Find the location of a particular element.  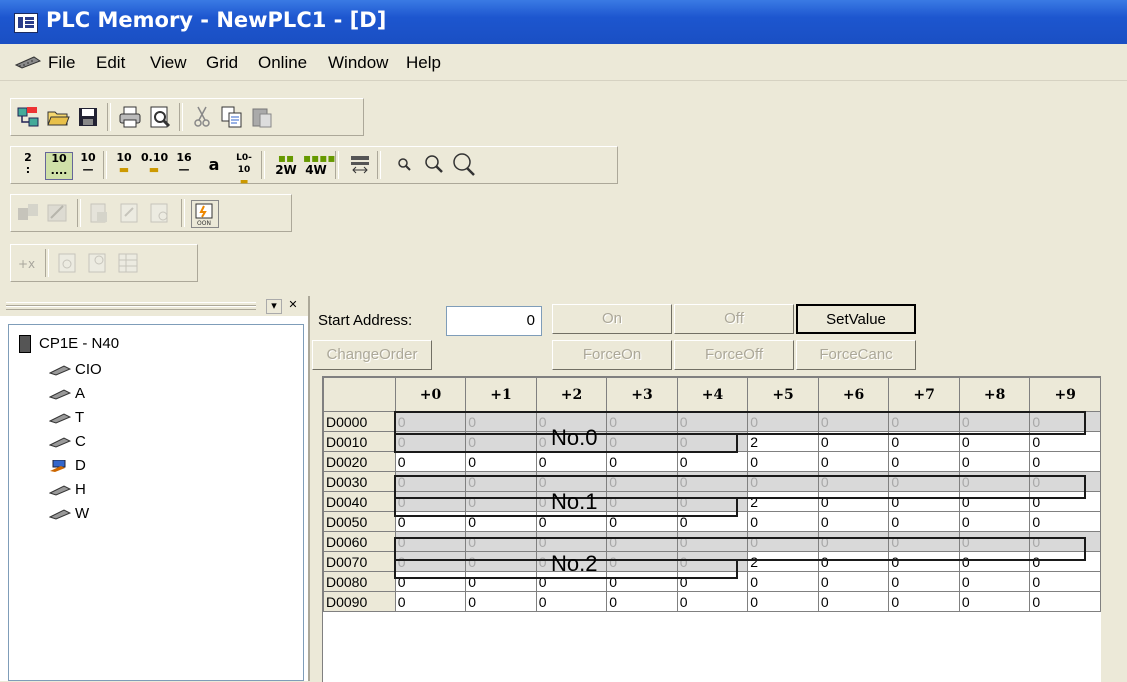

paste-icon is located at coordinates (262, 117).